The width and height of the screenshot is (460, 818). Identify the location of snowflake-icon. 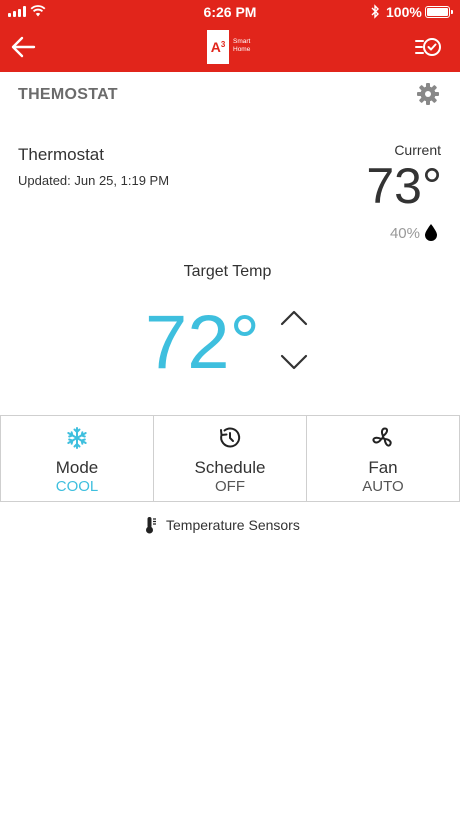
(77, 438).